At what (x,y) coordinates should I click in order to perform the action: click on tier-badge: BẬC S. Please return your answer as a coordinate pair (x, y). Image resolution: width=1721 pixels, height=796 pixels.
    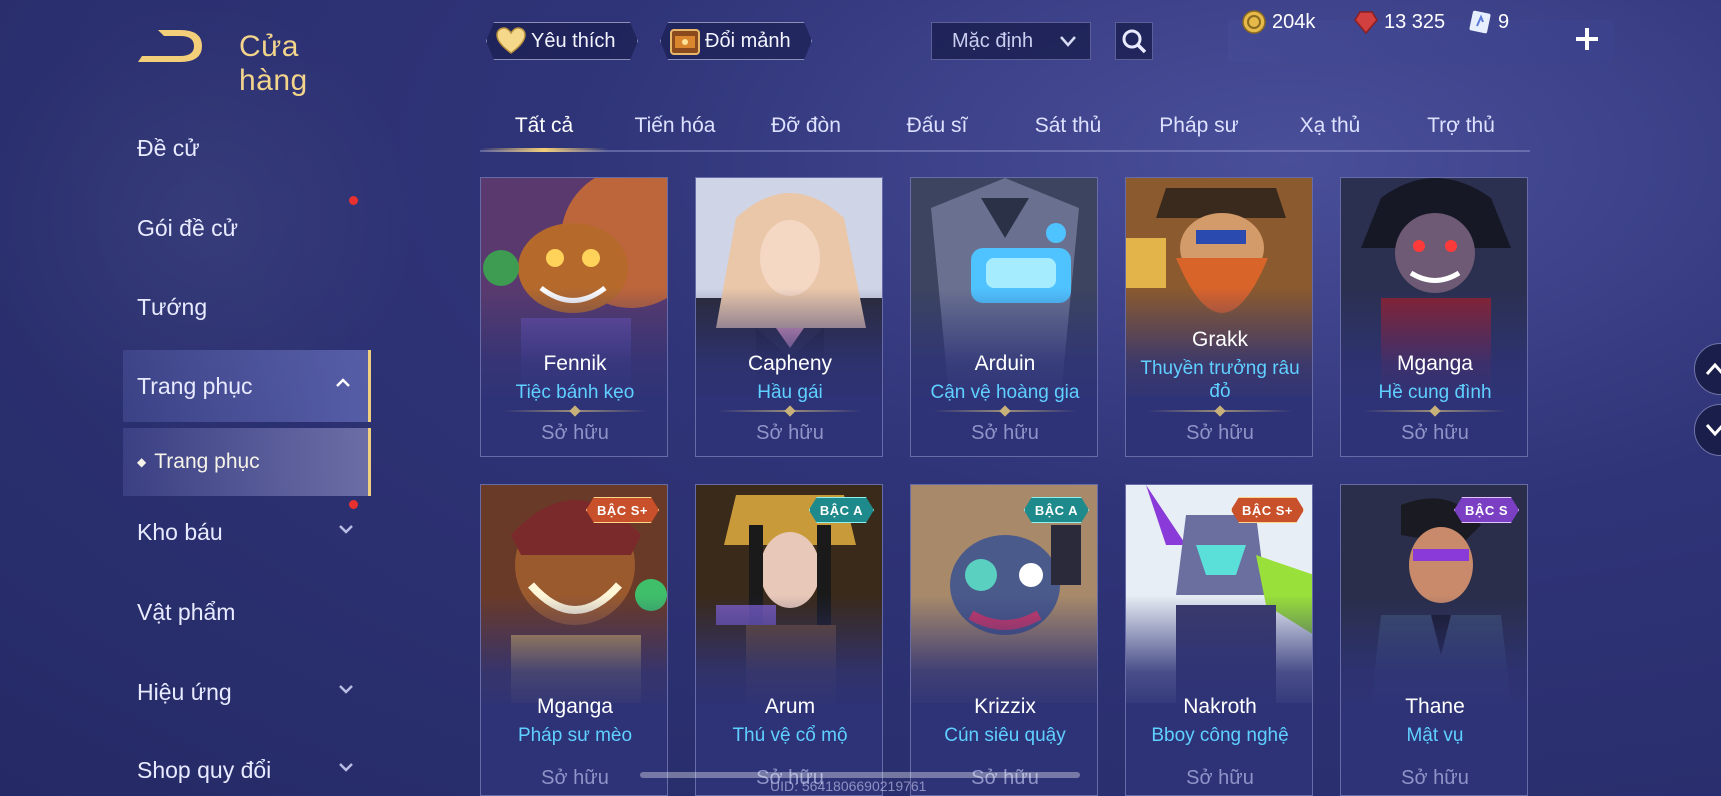
    Looking at the image, I should click on (1486, 510).